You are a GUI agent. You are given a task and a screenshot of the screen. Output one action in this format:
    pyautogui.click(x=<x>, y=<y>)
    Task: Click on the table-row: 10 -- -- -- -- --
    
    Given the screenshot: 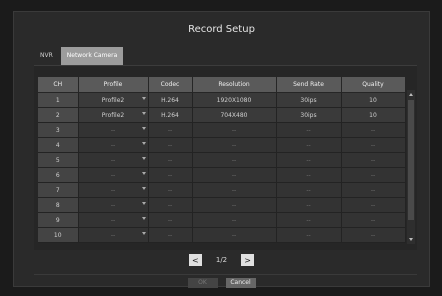 What is the action you would take?
    pyautogui.click(x=222, y=235)
    